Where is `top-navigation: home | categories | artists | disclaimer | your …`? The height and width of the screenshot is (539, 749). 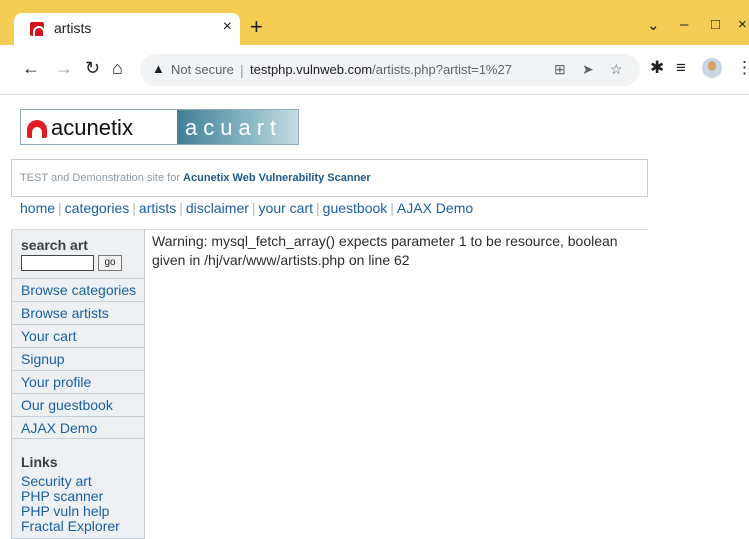 top-navigation: home | categories | artists | disclaimer | your … is located at coordinates (246, 208).